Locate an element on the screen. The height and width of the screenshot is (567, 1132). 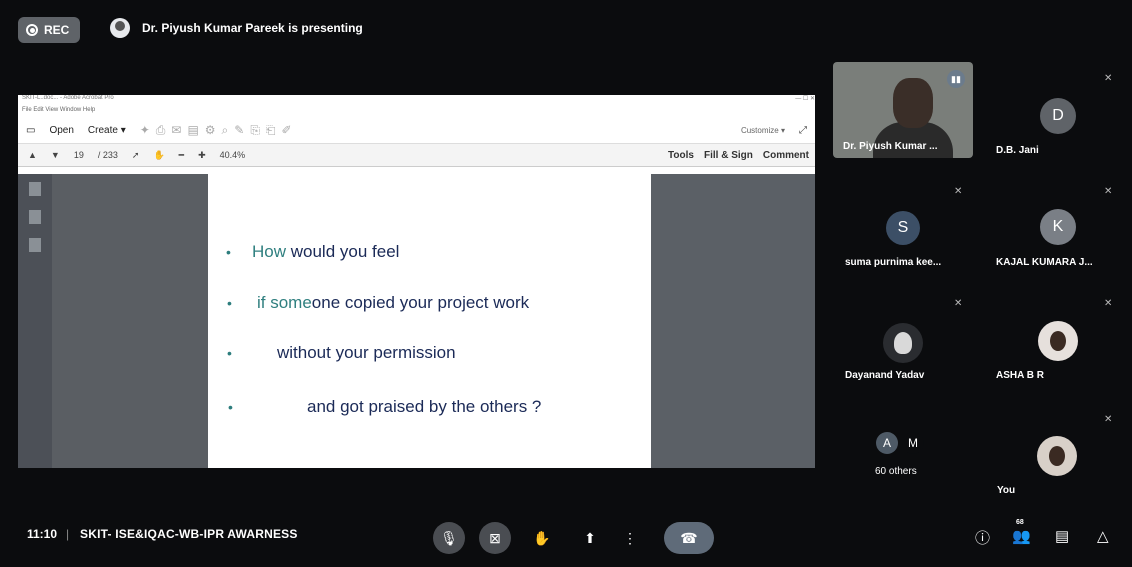
participant-name-dayanand: Dayanand Yadav is located at coordinates (885, 375).